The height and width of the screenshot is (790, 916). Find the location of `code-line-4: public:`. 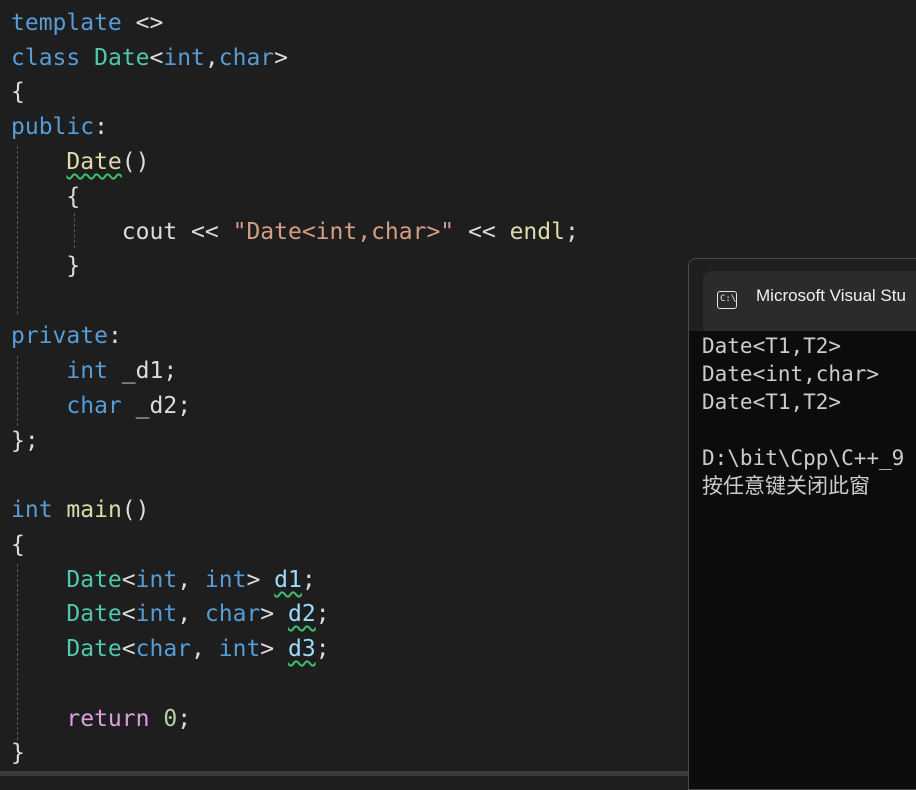

code-line-4: public: is located at coordinates (59, 127).